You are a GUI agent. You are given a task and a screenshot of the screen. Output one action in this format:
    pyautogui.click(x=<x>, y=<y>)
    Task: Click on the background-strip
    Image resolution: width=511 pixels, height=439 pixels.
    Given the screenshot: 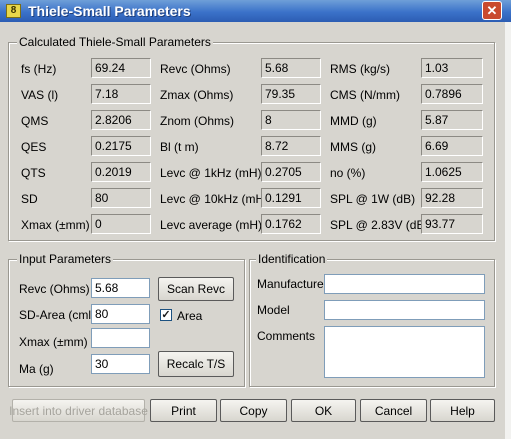 What is the action you would take?
    pyautogui.click(x=508, y=230)
    